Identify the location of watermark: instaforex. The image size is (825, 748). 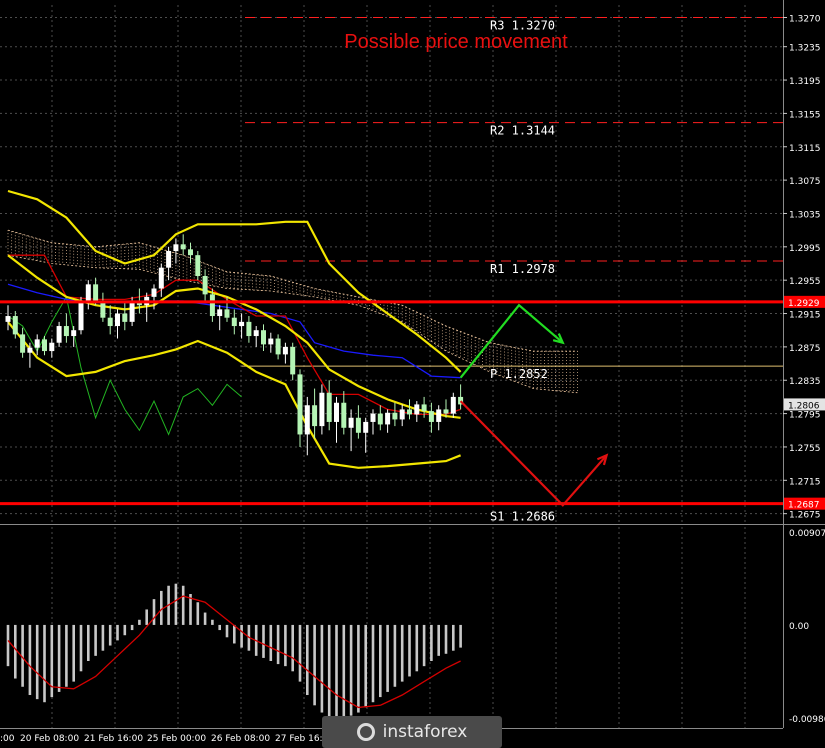
(412, 732).